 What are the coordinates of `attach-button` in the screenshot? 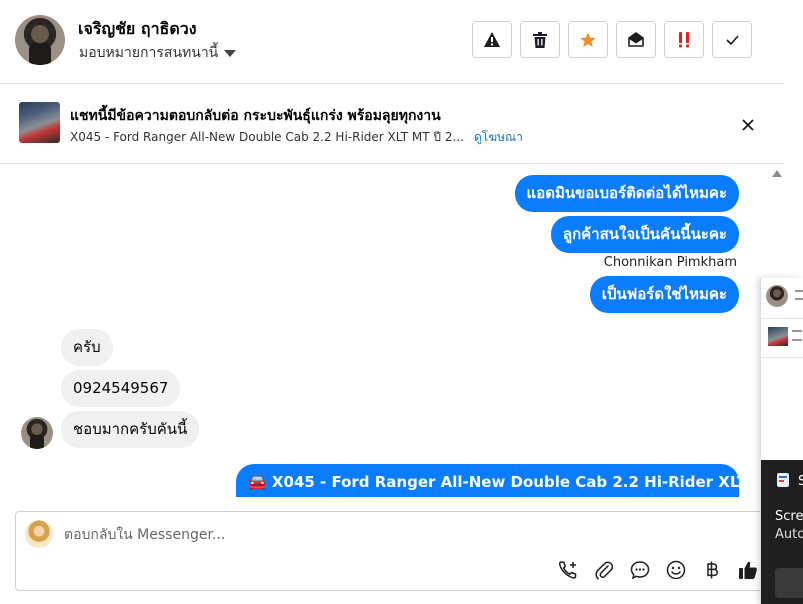 It's located at (603, 569).